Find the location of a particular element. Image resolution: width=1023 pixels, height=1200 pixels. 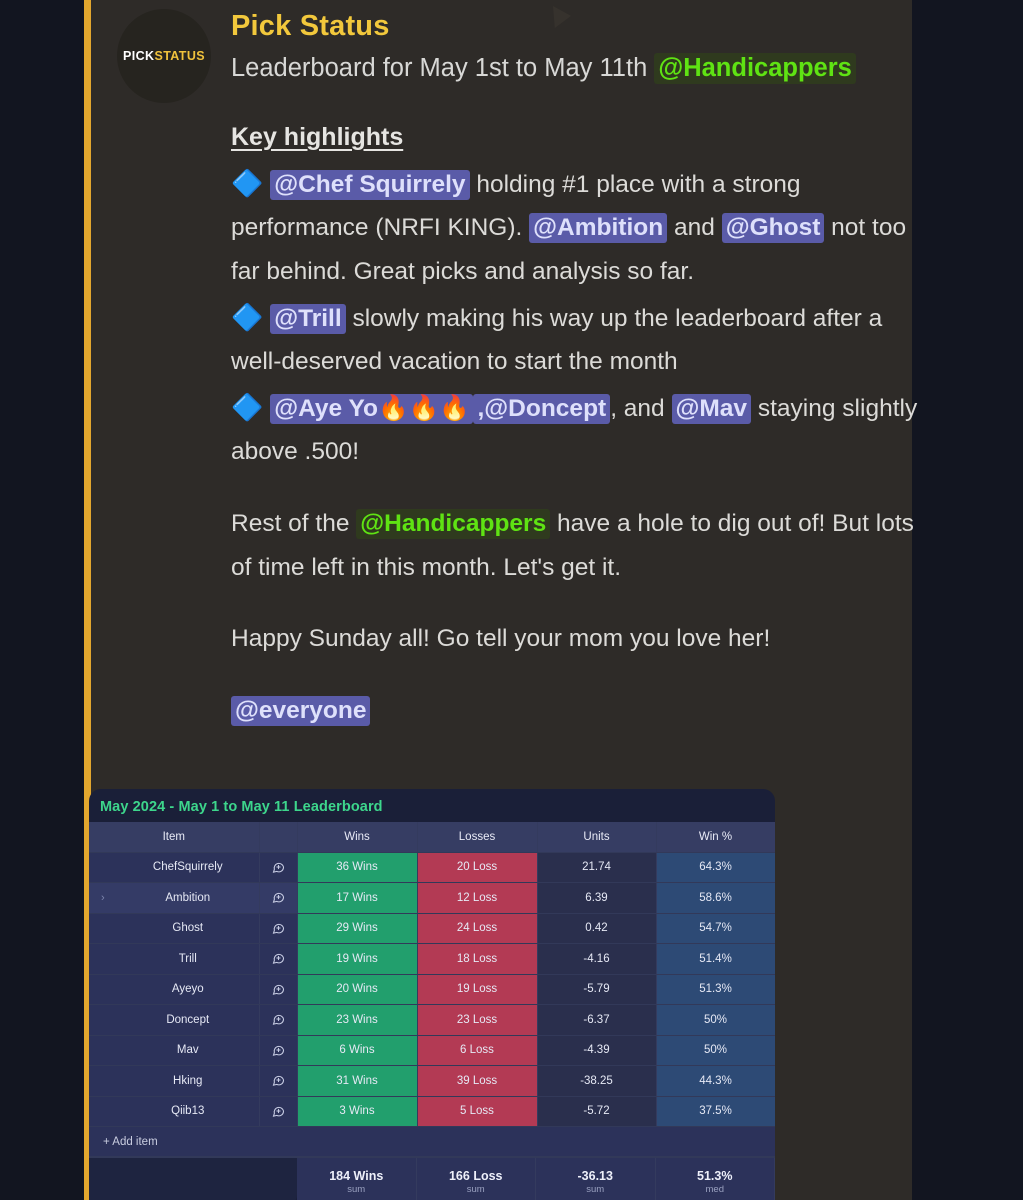

row-item-name: Trill is located at coordinates (174, 959).